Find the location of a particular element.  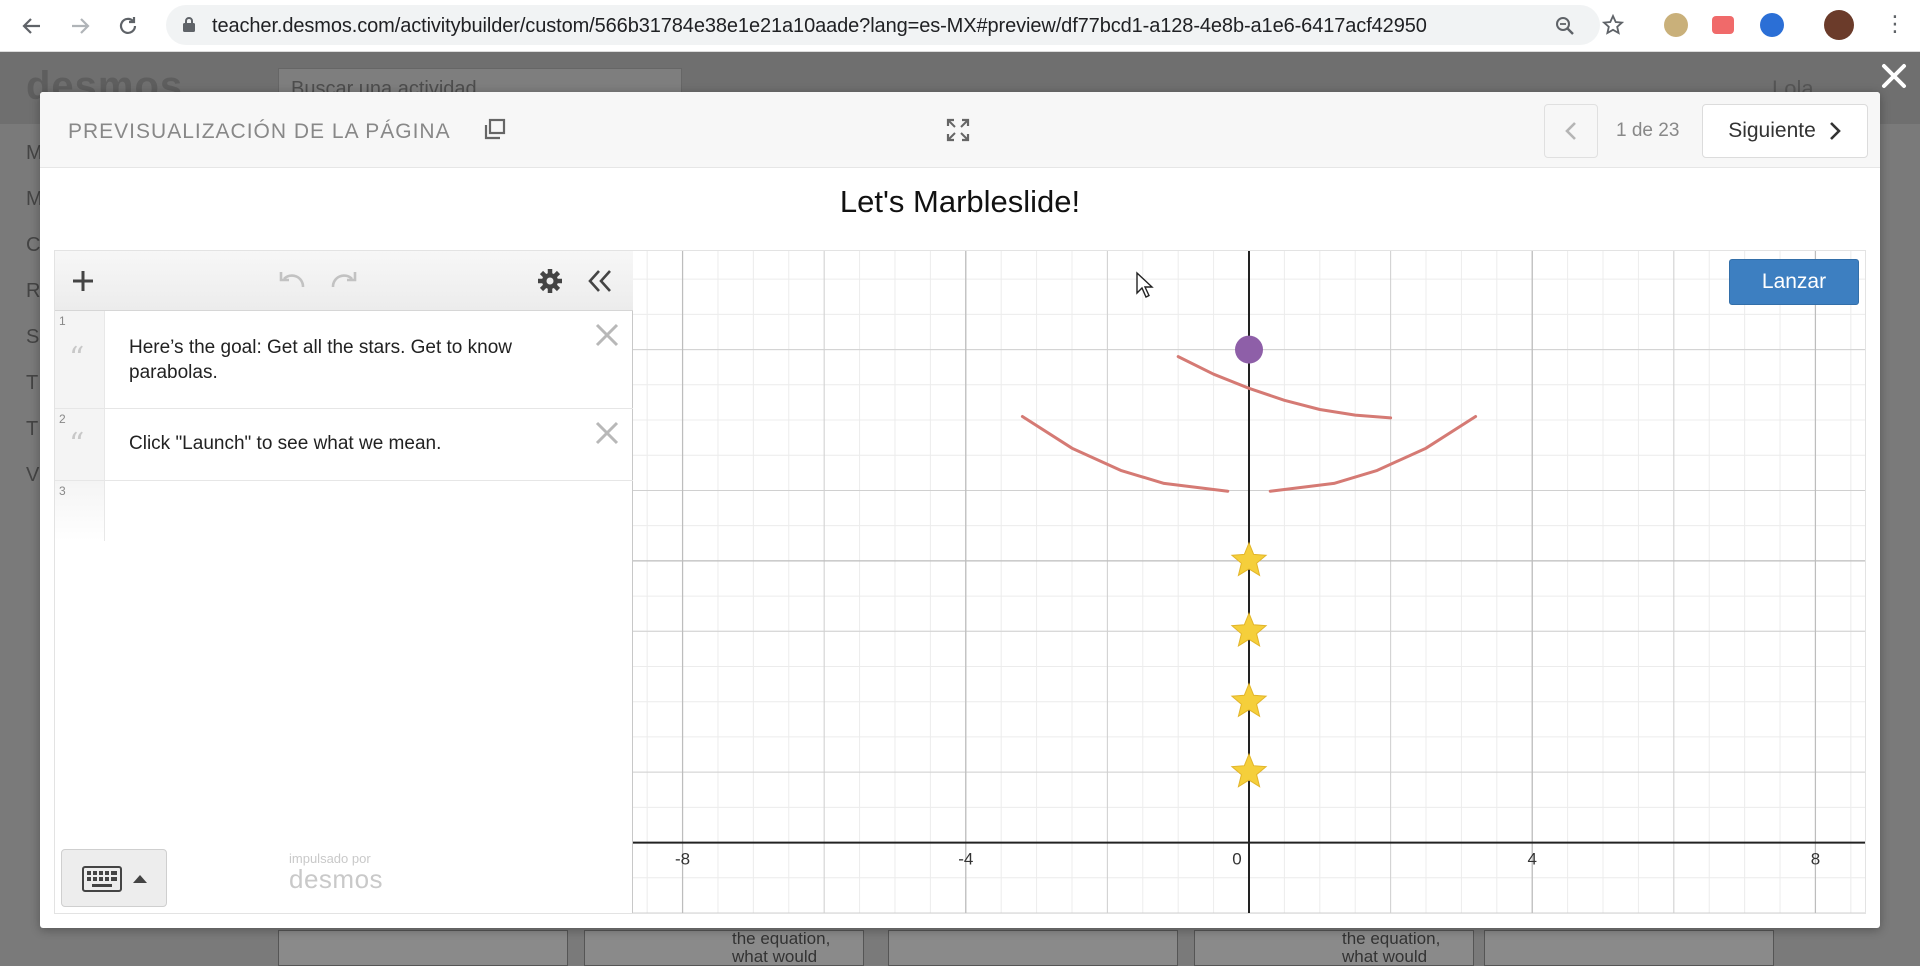

row-gutter: 3 is located at coordinates (80, 511).